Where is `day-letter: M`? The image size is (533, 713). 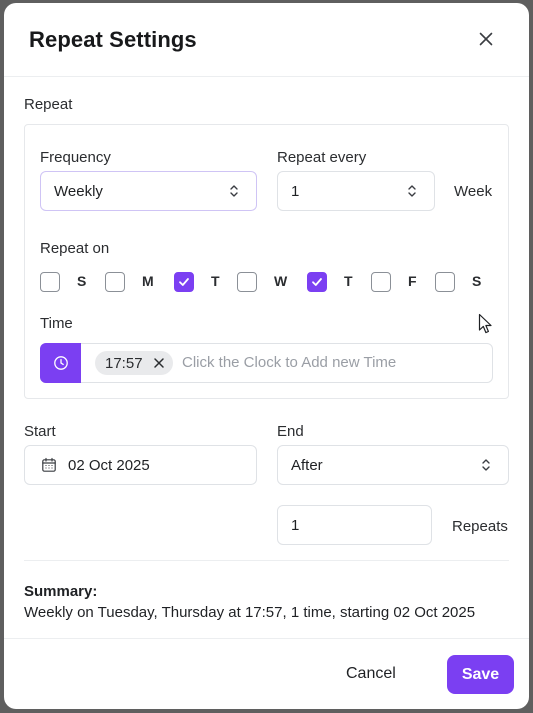 day-letter: M is located at coordinates (148, 281).